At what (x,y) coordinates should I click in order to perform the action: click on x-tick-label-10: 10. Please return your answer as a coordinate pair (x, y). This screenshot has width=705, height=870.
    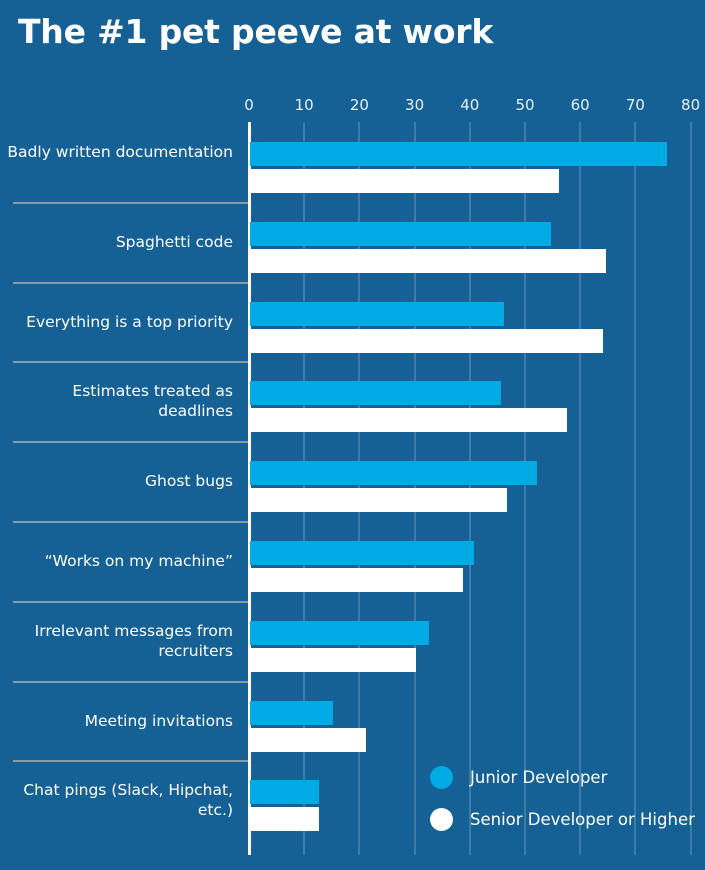
    Looking at the image, I should click on (304, 105).